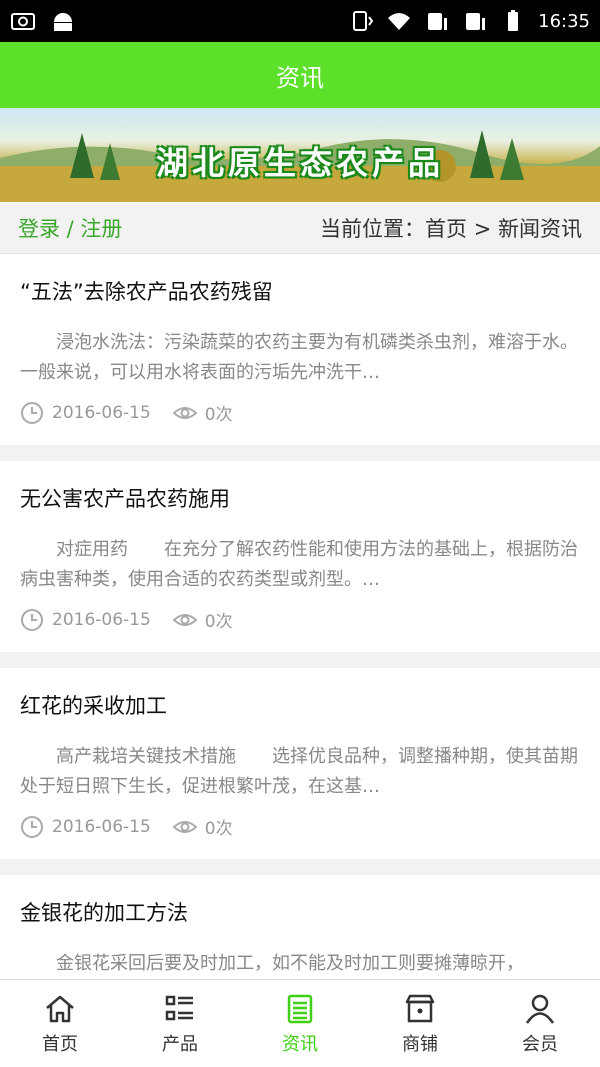 Image resolution: width=600 pixels, height=1067 pixels. What do you see at coordinates (60, 1044) in the screenshot?
I see `tab-label: 首页` at bounding box center [60, 1044].